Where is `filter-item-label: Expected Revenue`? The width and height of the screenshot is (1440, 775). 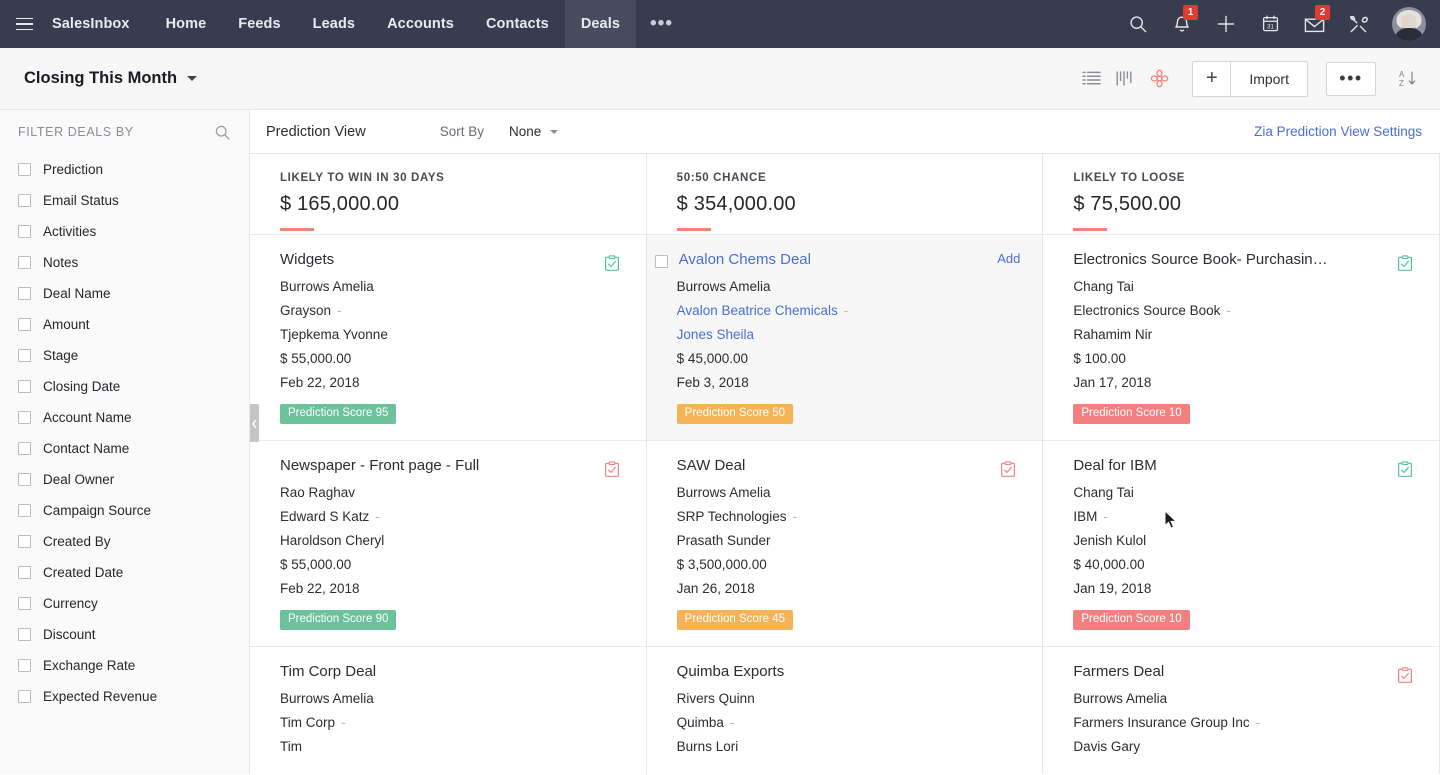 filter-item-label: Expected Revenue is located at coordinates (100, 696).